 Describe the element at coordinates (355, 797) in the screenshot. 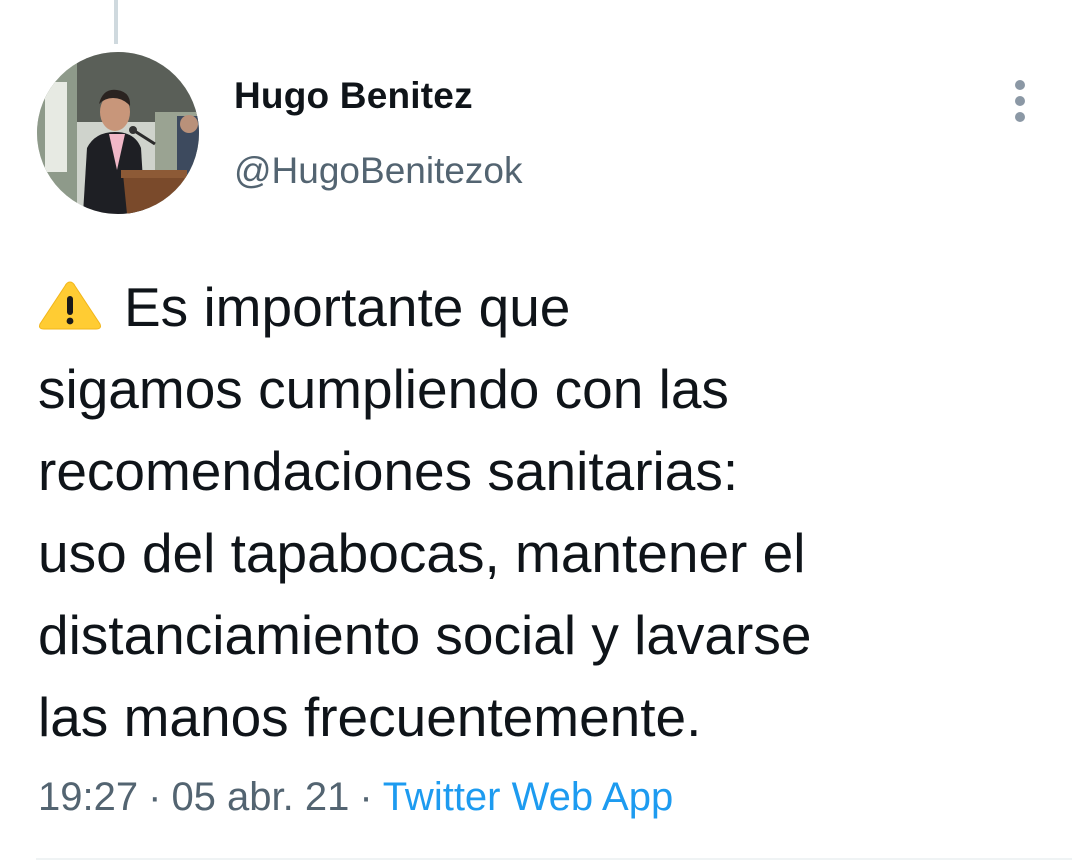

I see `tweet-metadata: 19:27 · 05 abr. 21 · Twitter Web App` at that location.